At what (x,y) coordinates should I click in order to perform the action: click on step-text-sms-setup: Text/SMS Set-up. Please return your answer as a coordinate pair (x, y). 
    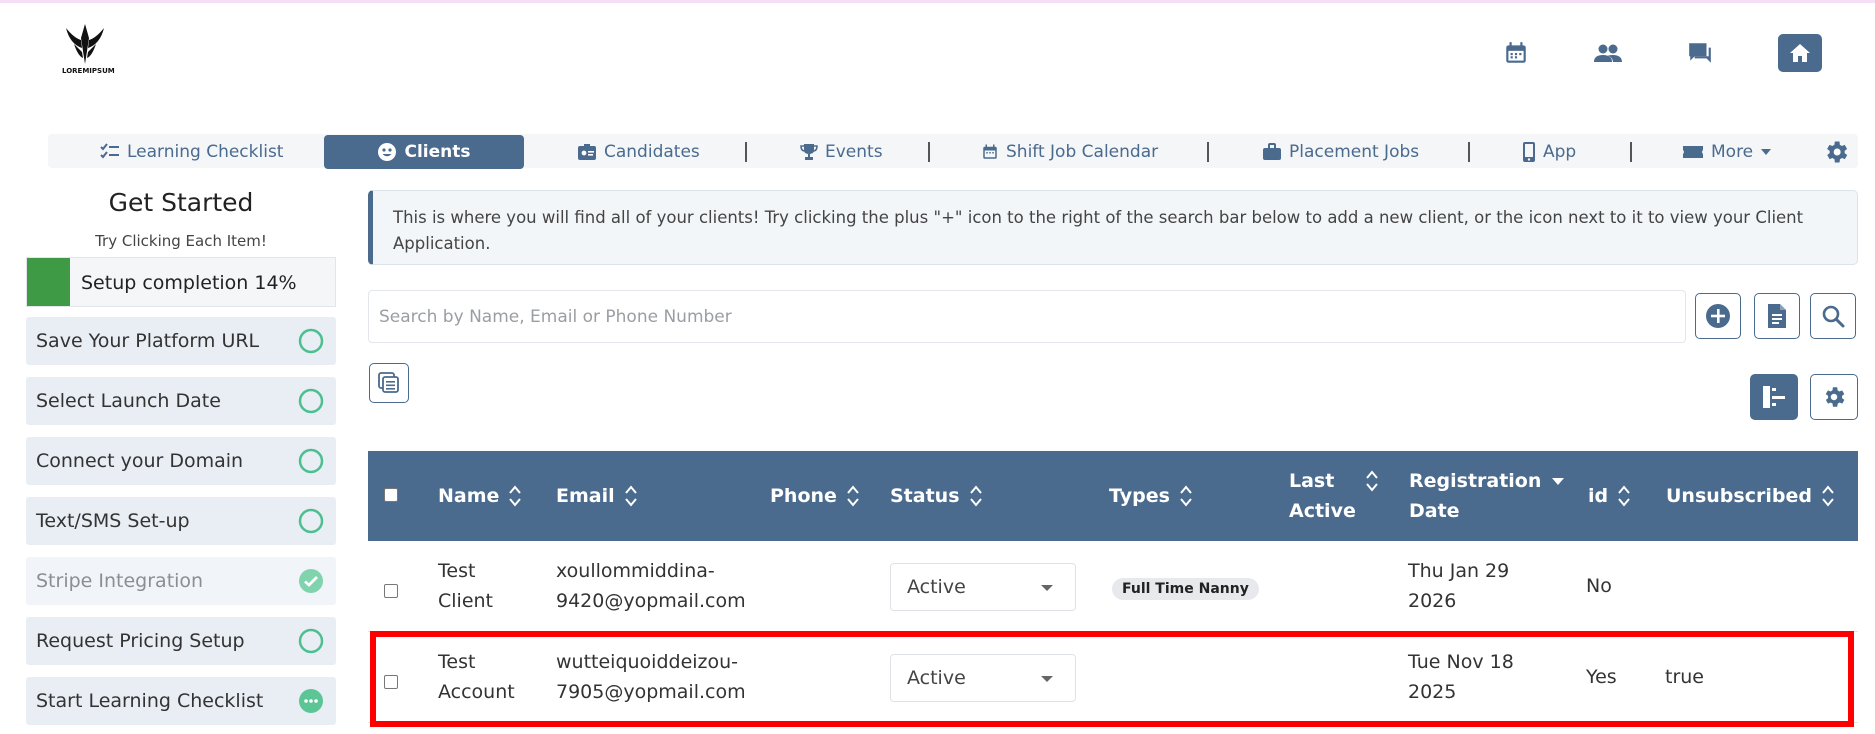
    Looking at the image, I should click on (181, 521).